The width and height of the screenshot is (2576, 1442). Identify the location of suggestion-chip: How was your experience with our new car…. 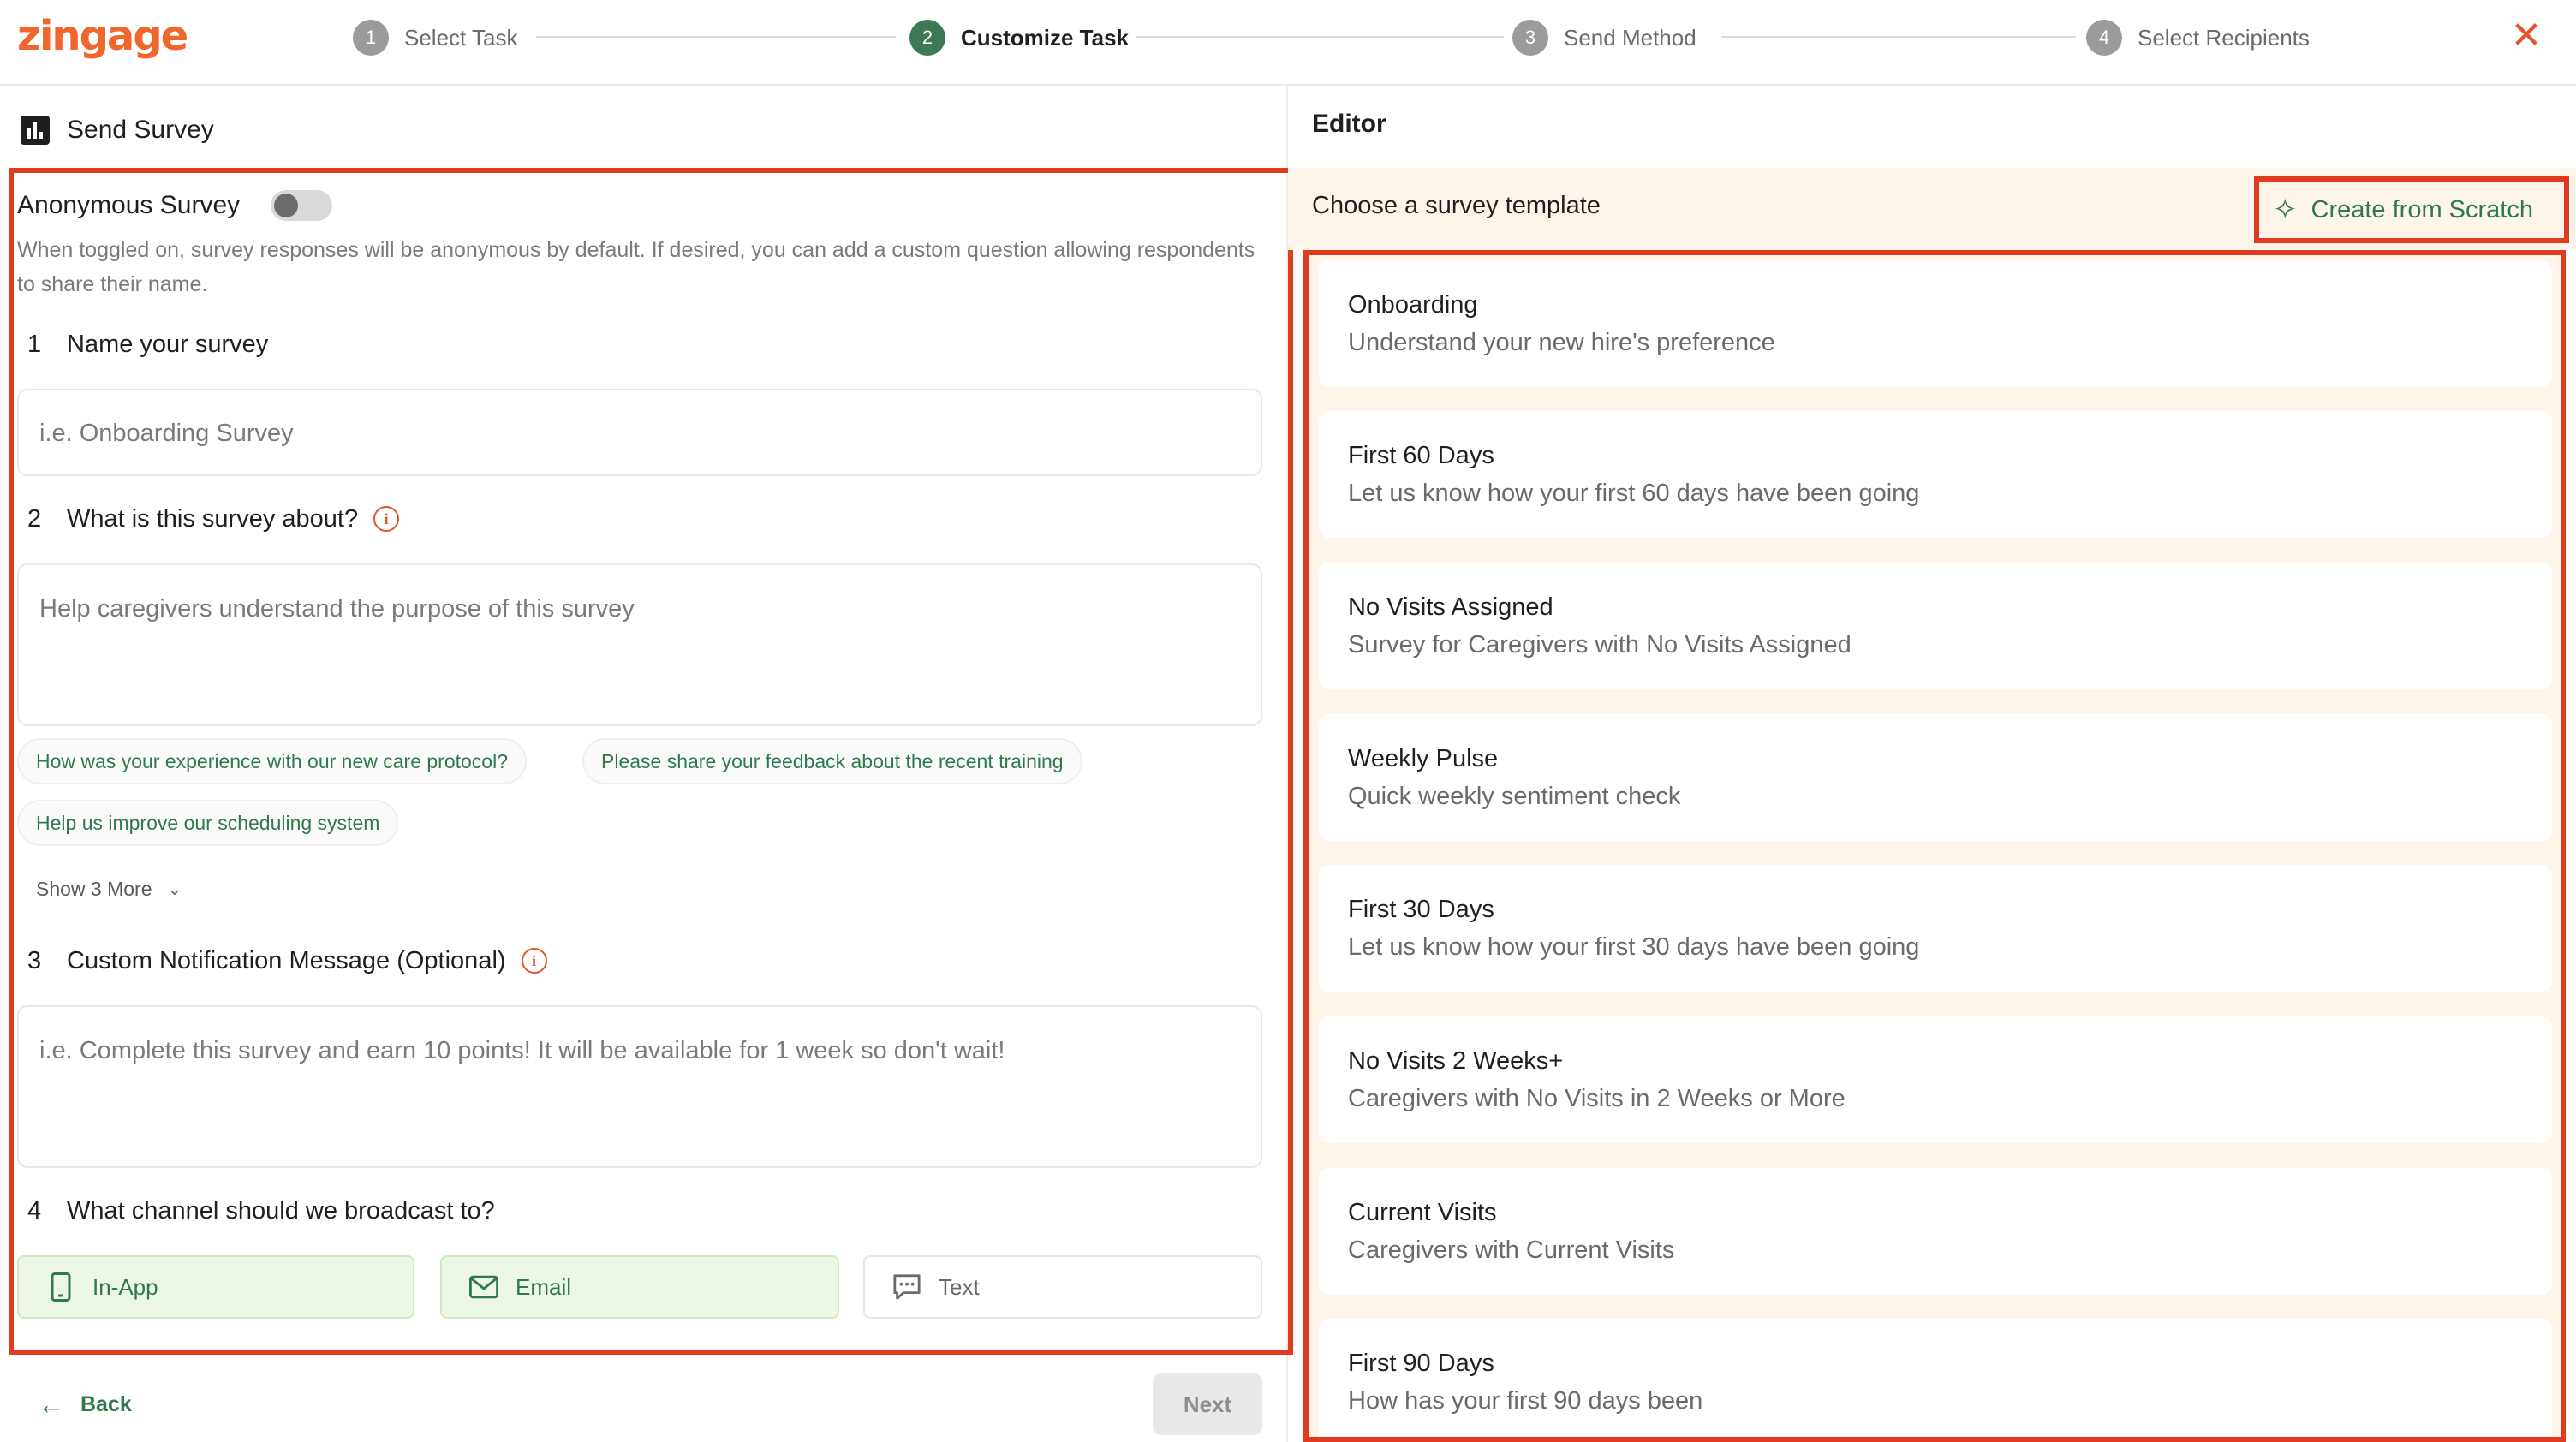
(272, 761).